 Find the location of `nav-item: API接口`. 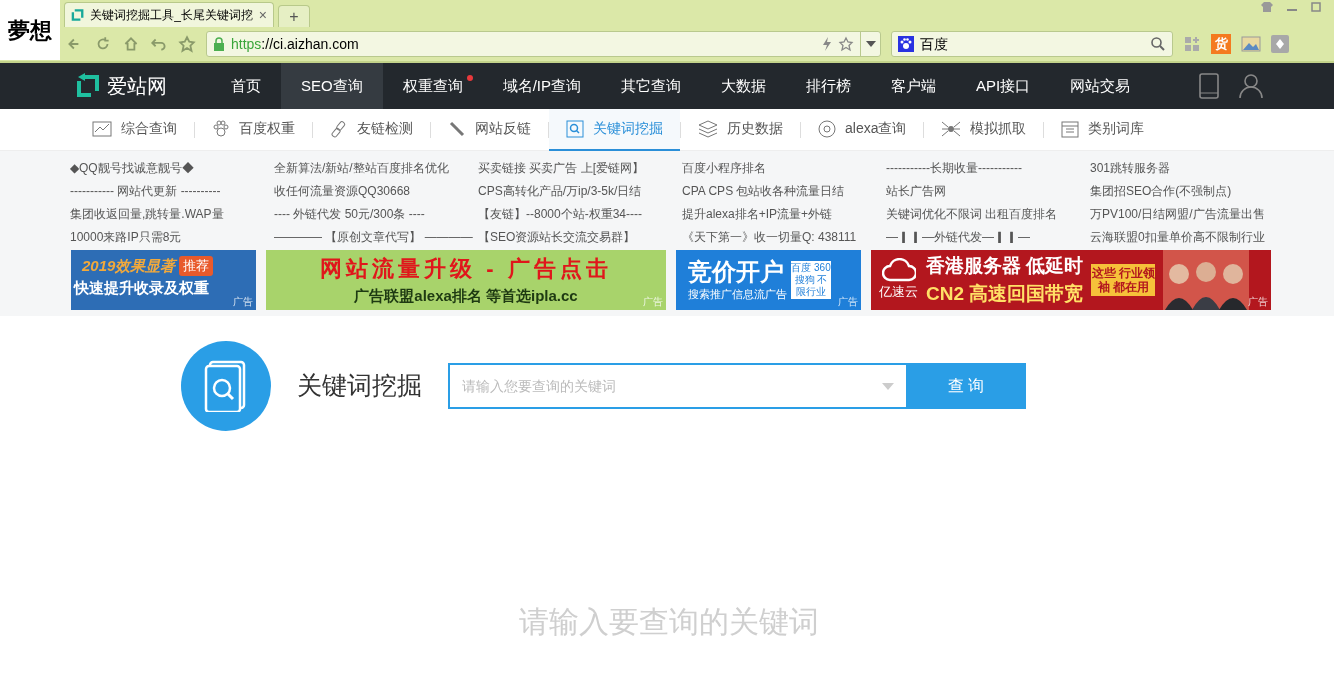

nav-item: API接口 is located at coordinates (1003, 86).